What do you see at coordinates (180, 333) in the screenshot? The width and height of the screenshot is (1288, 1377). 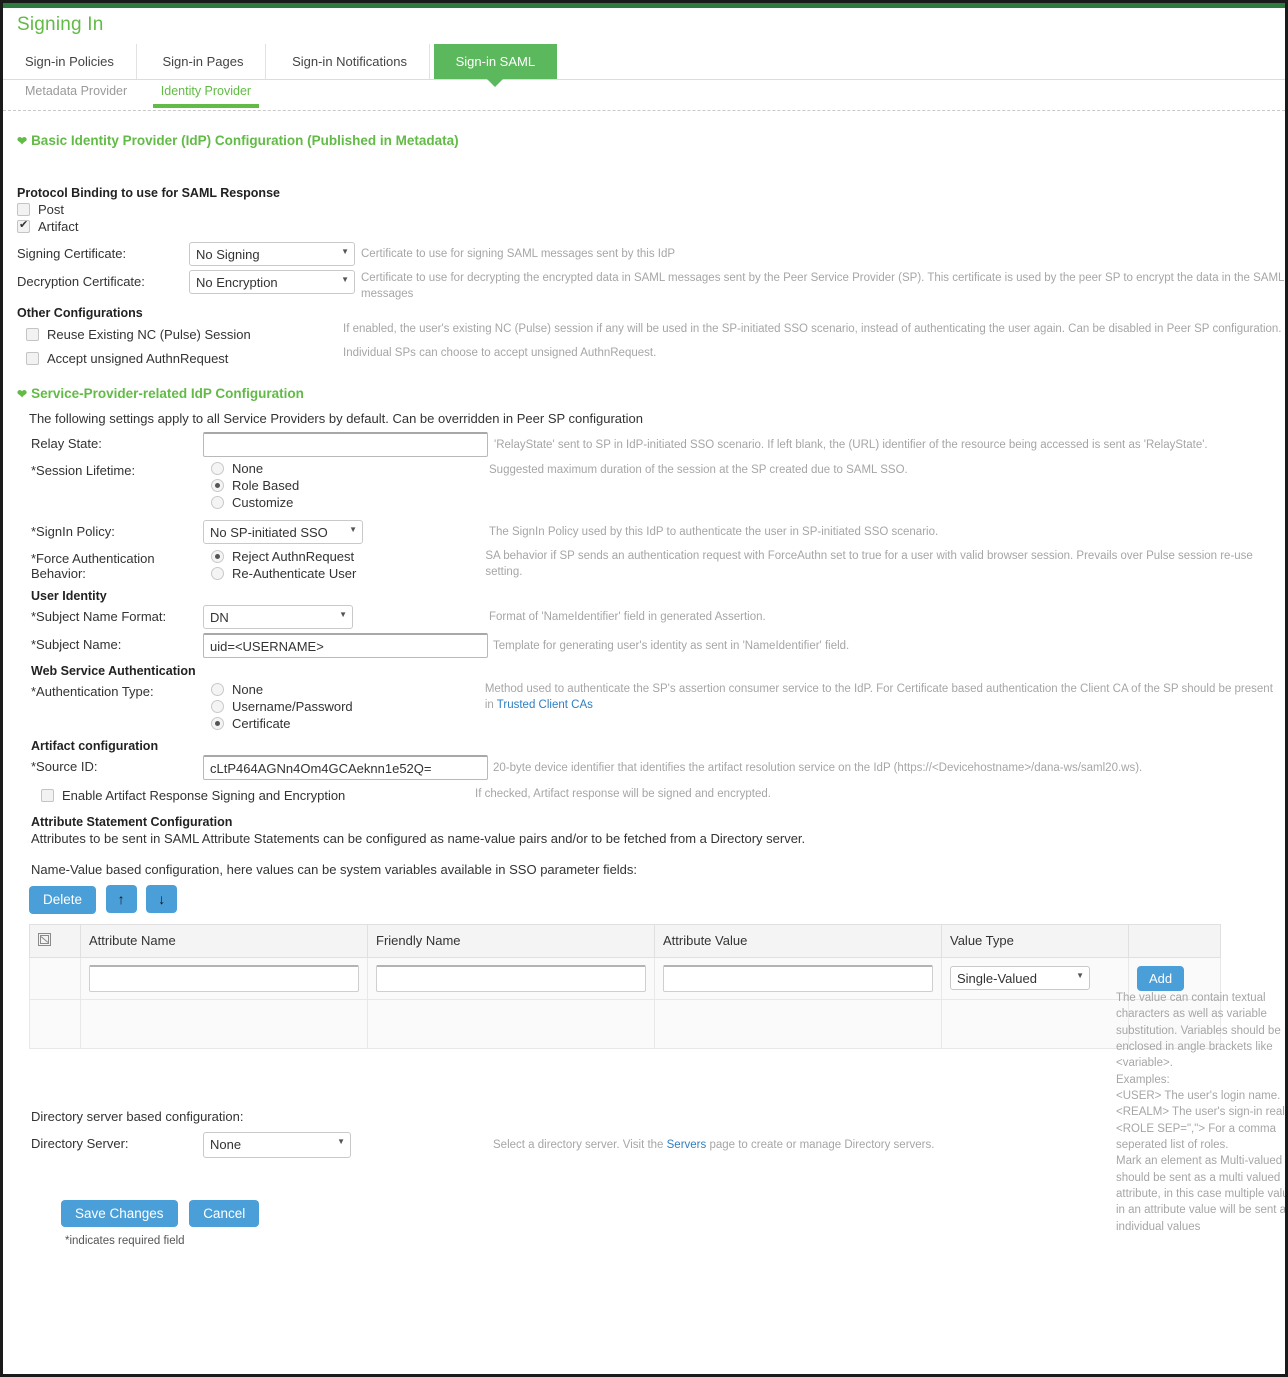 I see `checkbox-reuse-session-row: Reuse Existing NC (Pulse) Session` at bounding box center [180, 333].